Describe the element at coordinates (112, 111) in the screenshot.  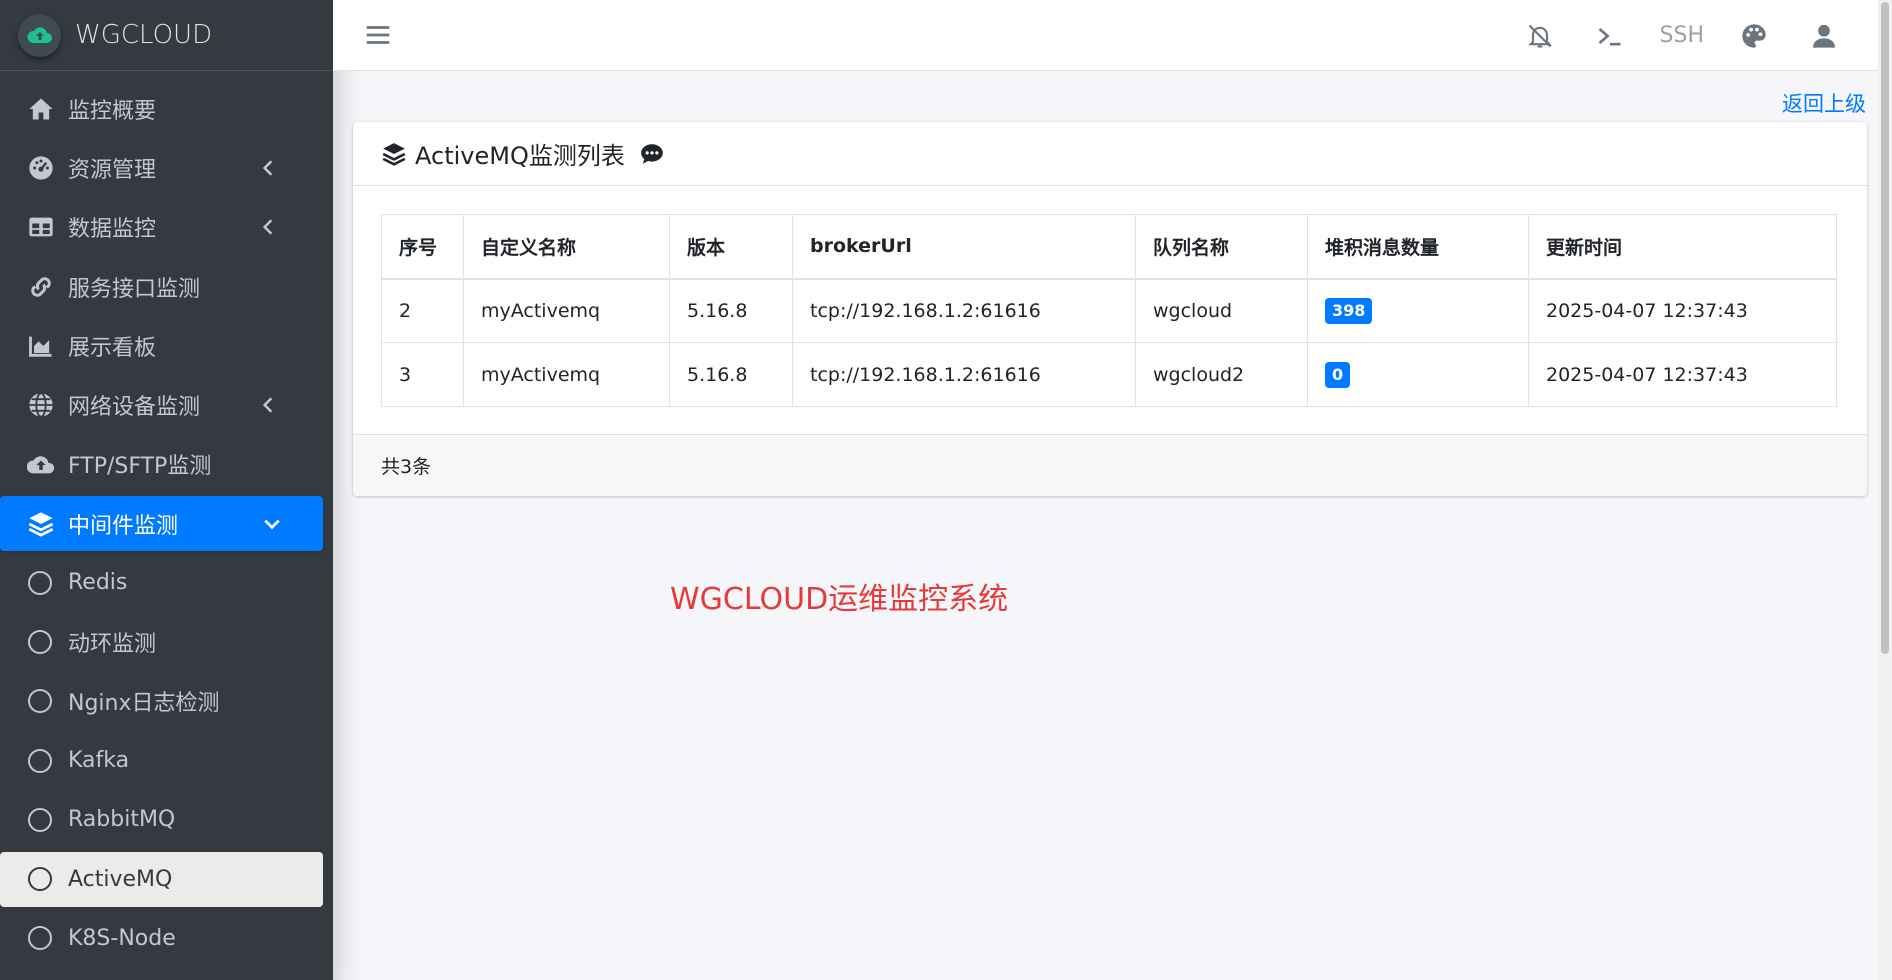
I see `sidebar-item-label: 监控概要` at that location.